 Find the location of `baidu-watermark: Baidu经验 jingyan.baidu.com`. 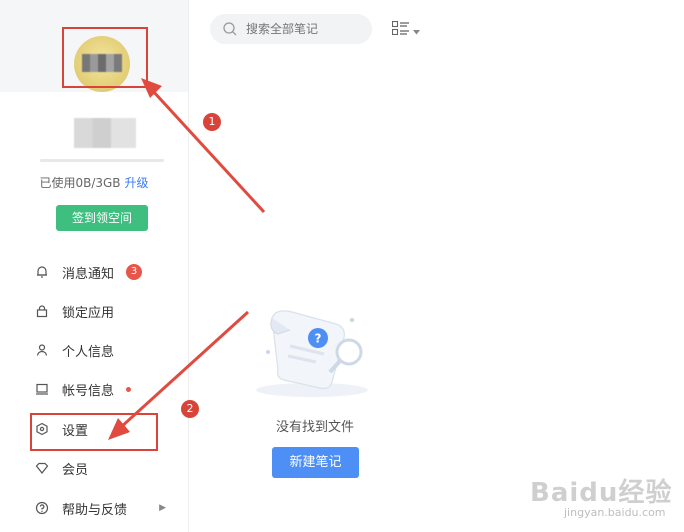

baidu-watermark: Baidu经验 jingyan.baidu.com is located at coordinates (600, 500).